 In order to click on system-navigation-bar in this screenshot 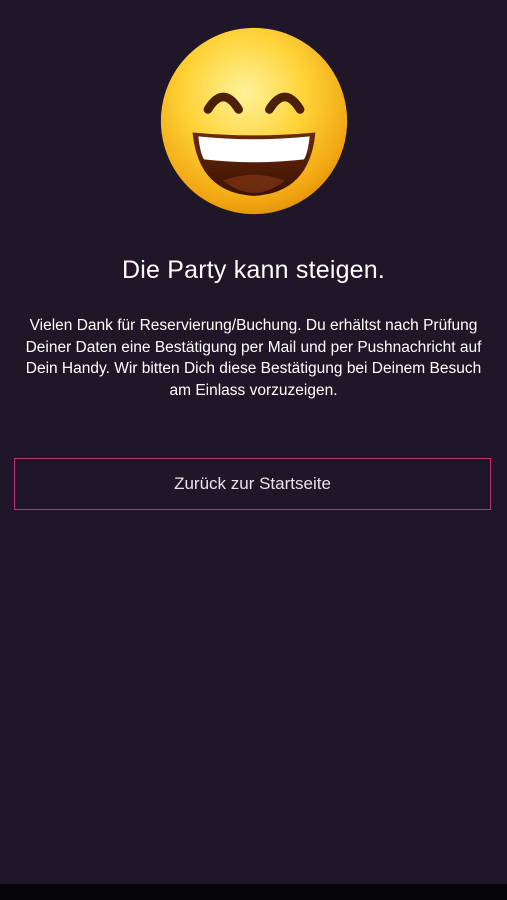, I will do `click(253, 892)`.